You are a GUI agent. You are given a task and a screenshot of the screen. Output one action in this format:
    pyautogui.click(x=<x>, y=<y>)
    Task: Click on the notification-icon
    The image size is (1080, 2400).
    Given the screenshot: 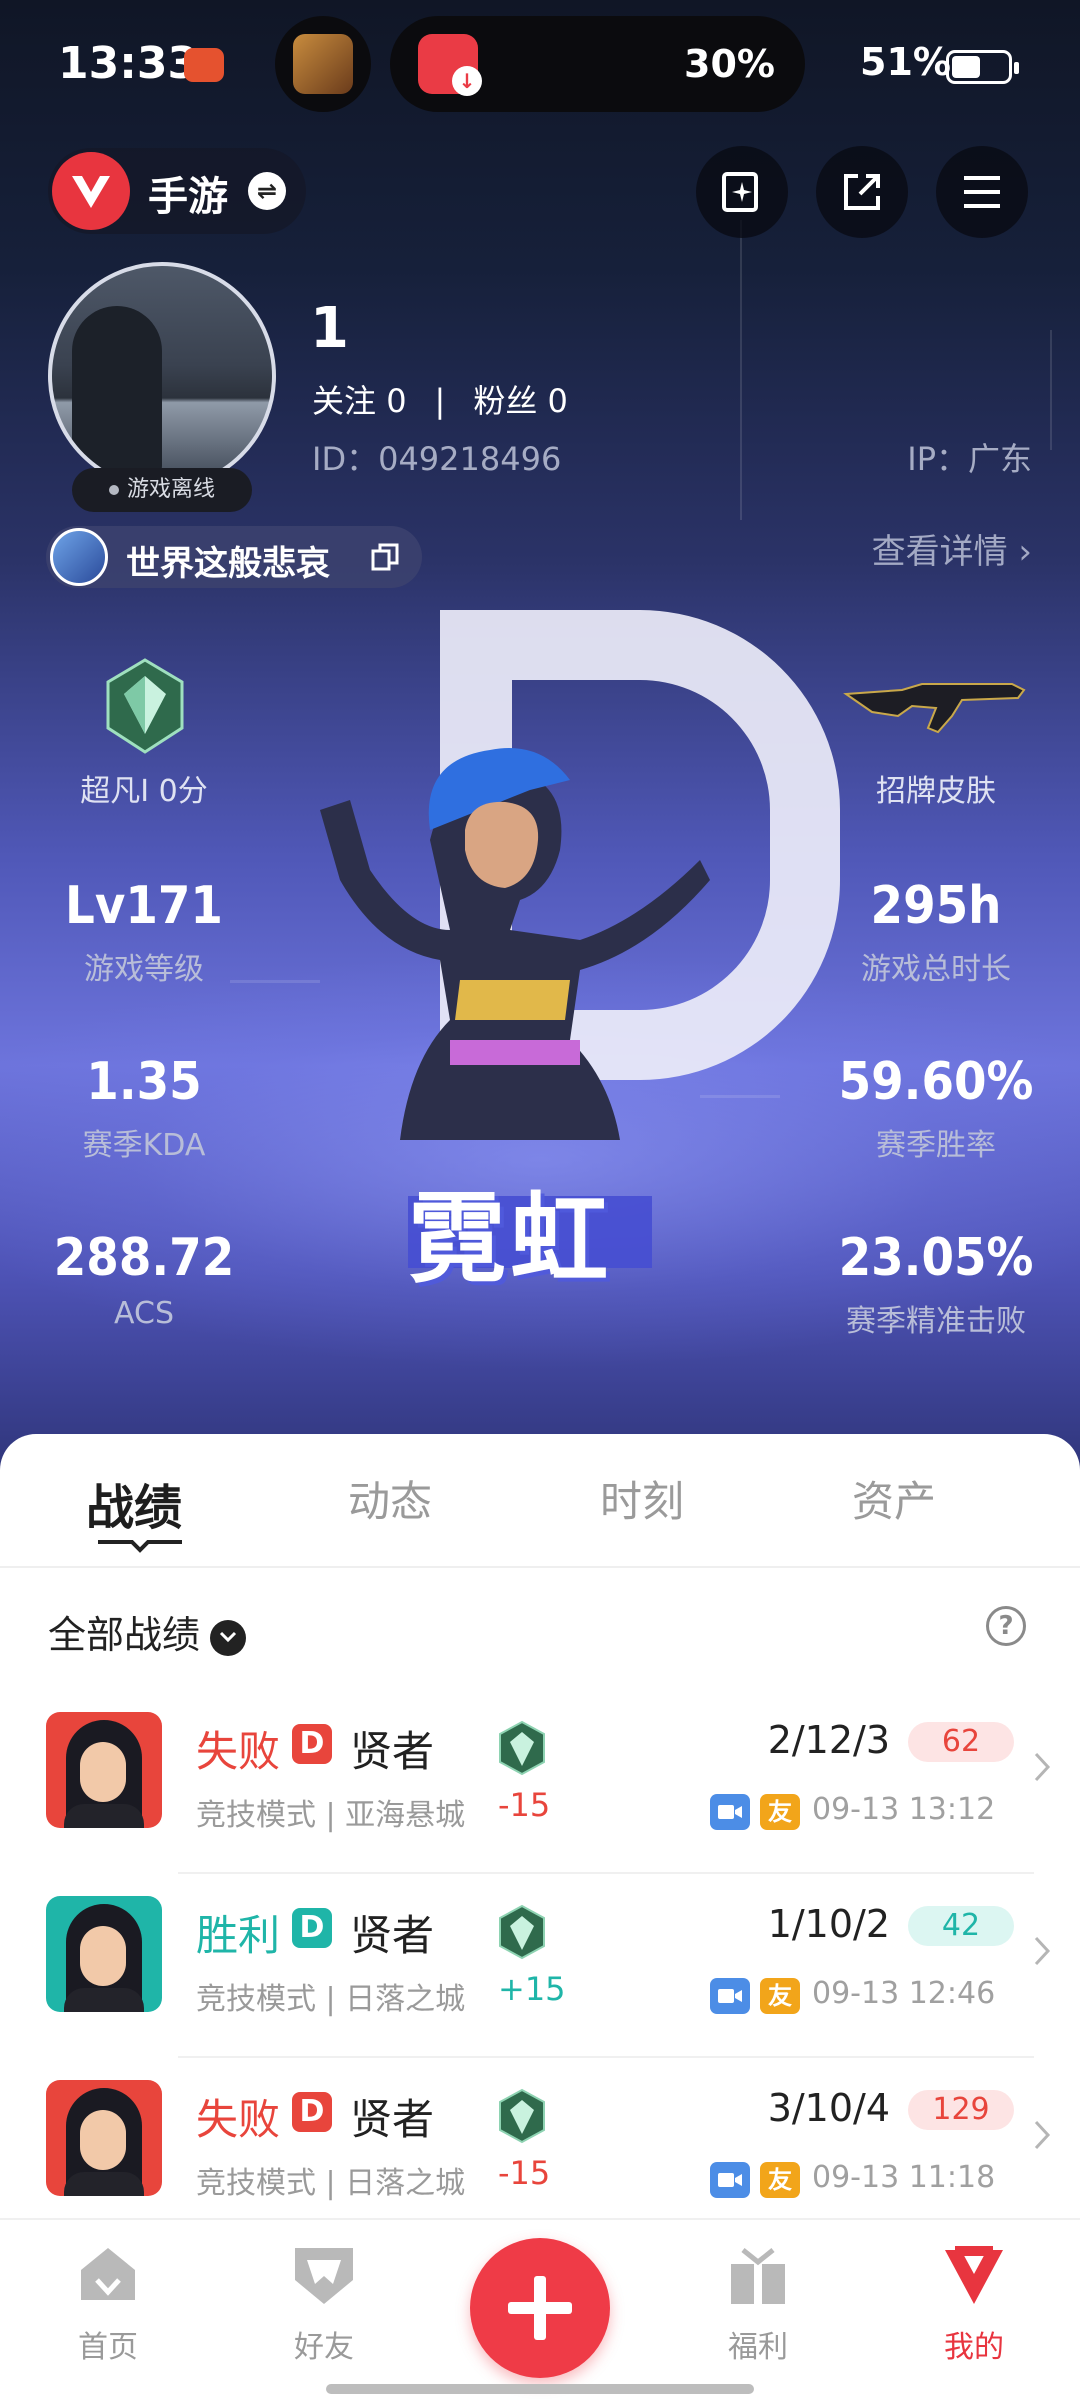 What is the action you would take?
    pyautogui.click(x=204, y=65)
    